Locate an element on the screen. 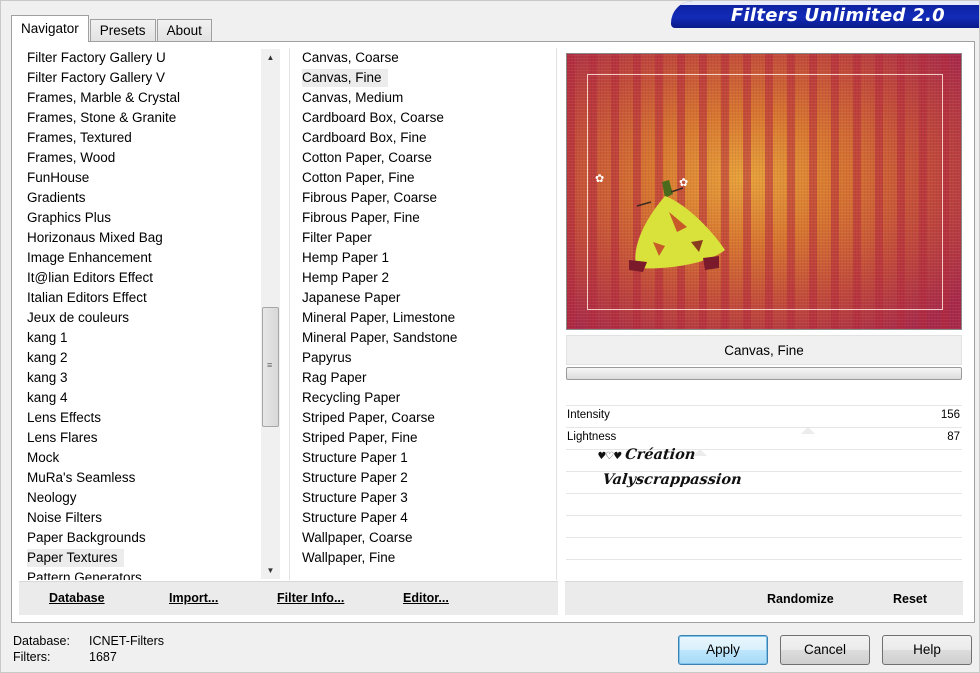 The image size is (980, 673). help-button: Help is located at coordinates (927, 650).